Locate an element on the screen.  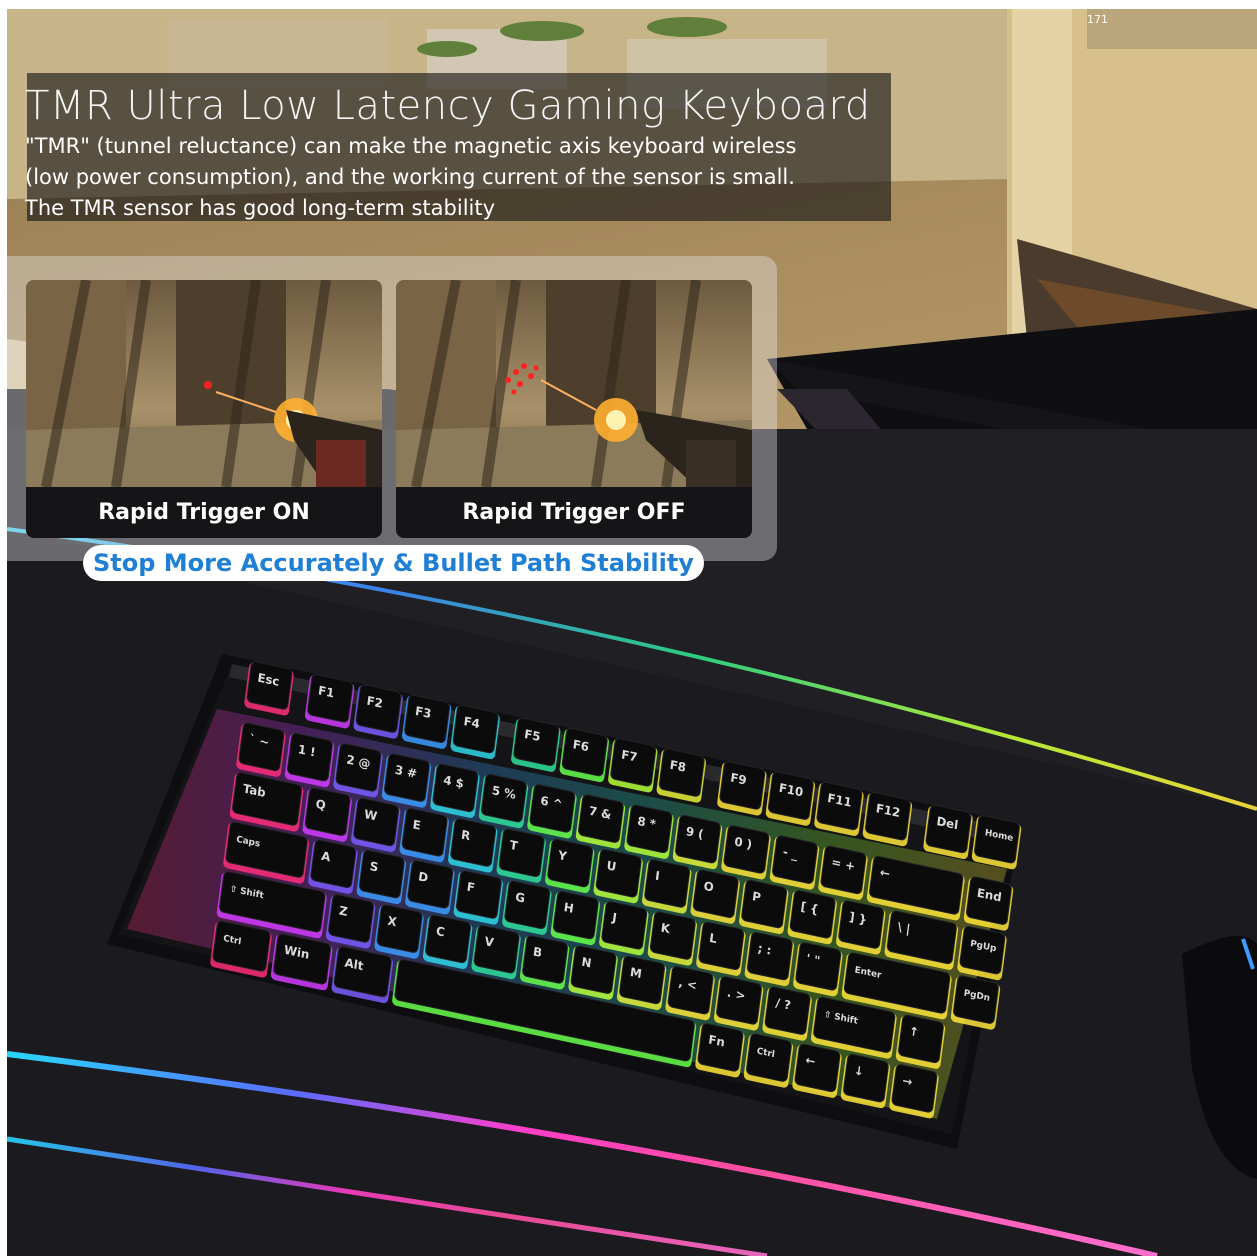
keycap-label: H is located at coordinates (569, 908).